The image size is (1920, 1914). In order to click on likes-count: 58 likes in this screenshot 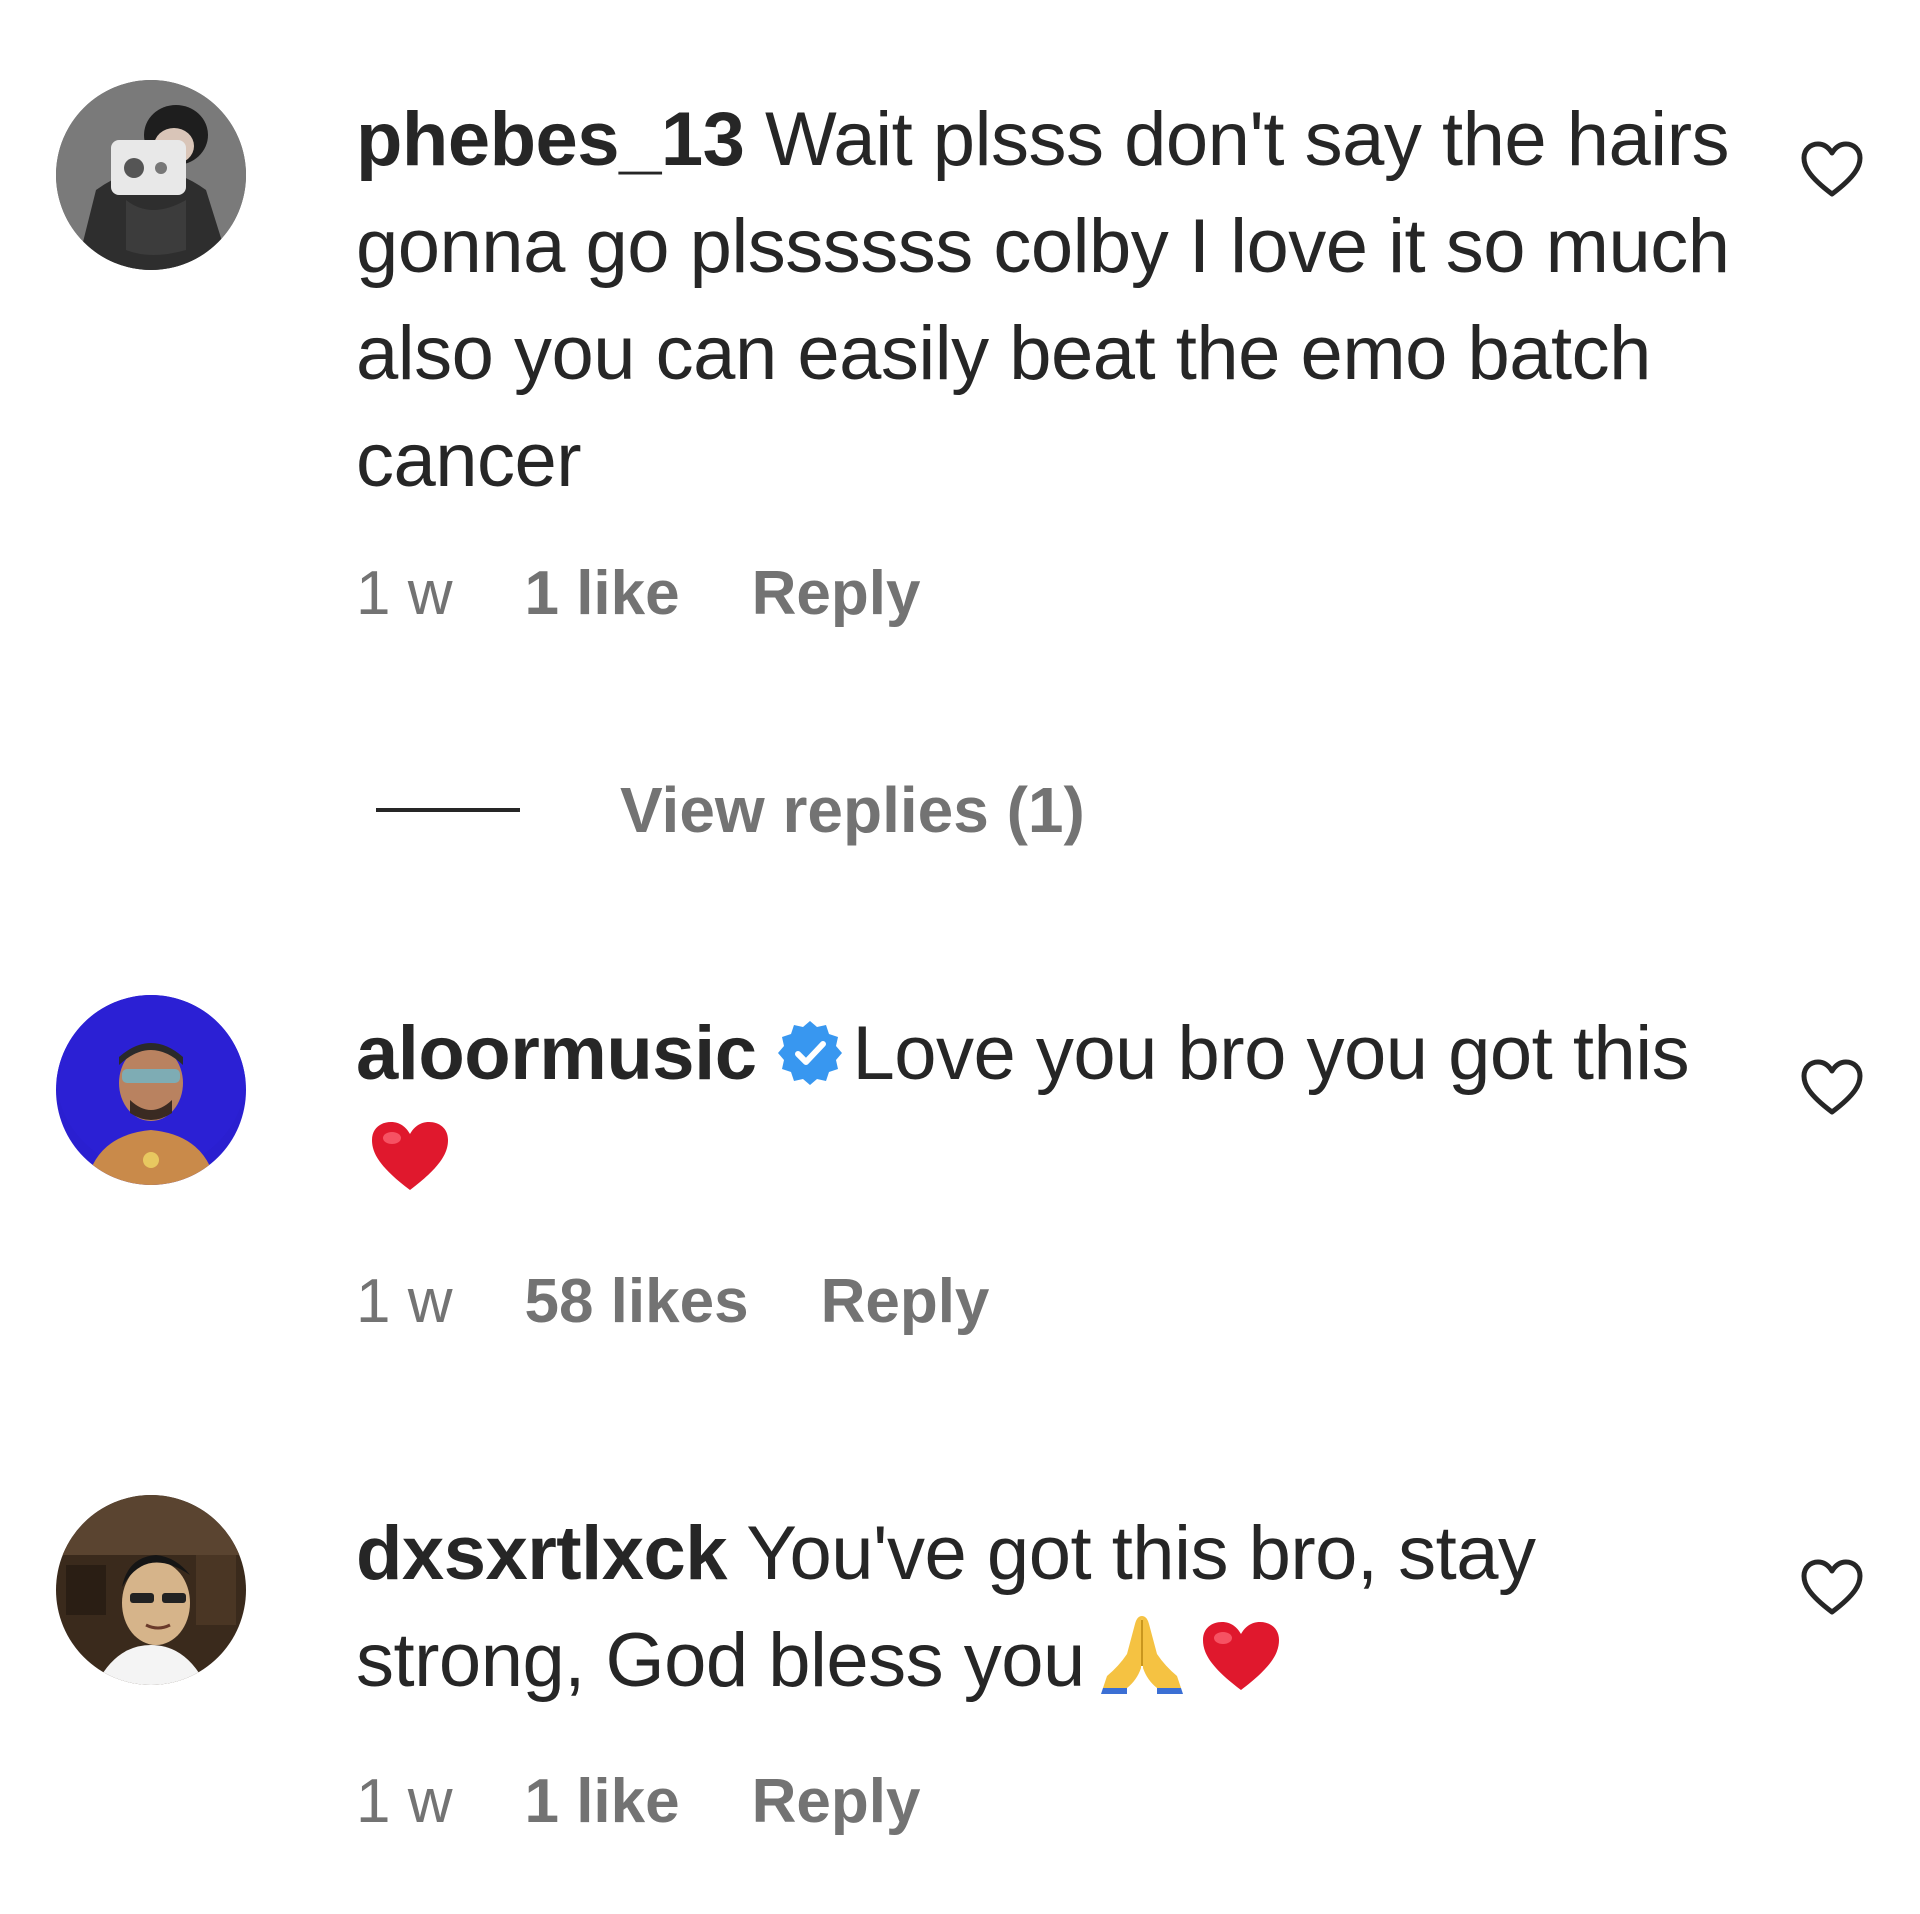, I will do `click(636, 1301)`.